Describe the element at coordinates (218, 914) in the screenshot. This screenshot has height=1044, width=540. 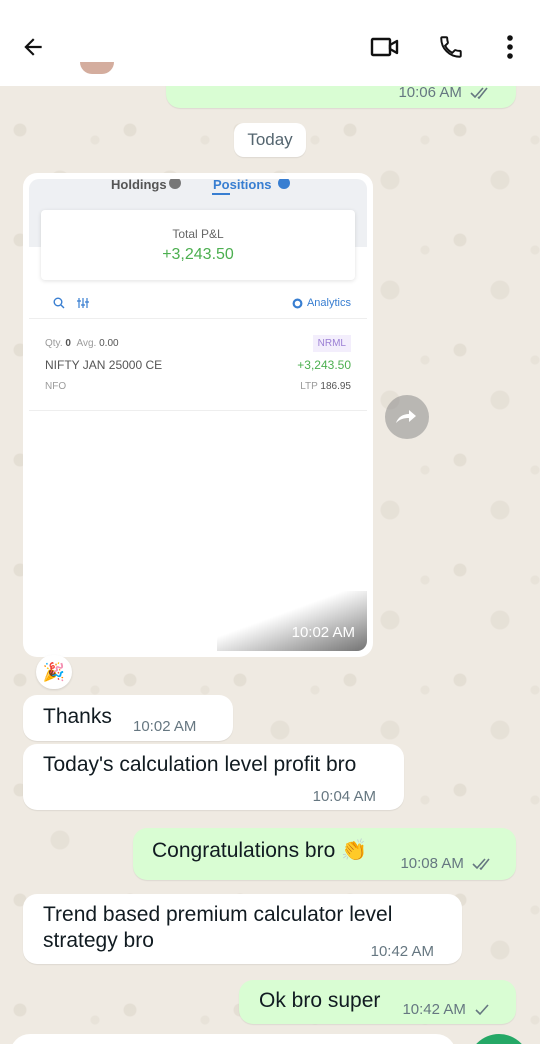
I see `message-text-line1: Trend based premium calculator level` at that location.